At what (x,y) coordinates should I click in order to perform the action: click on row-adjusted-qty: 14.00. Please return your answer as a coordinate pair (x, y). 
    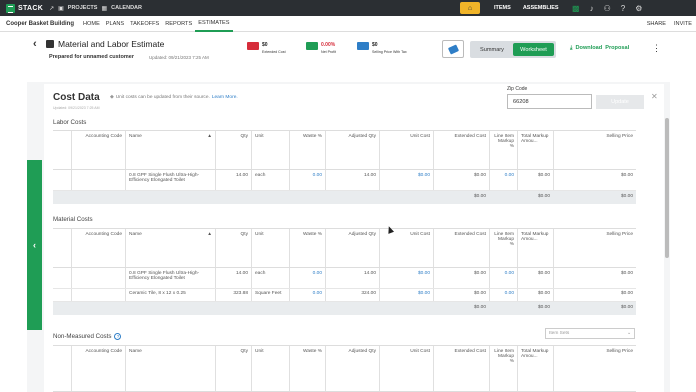
    Looking at the image, I should click on (352, 278).